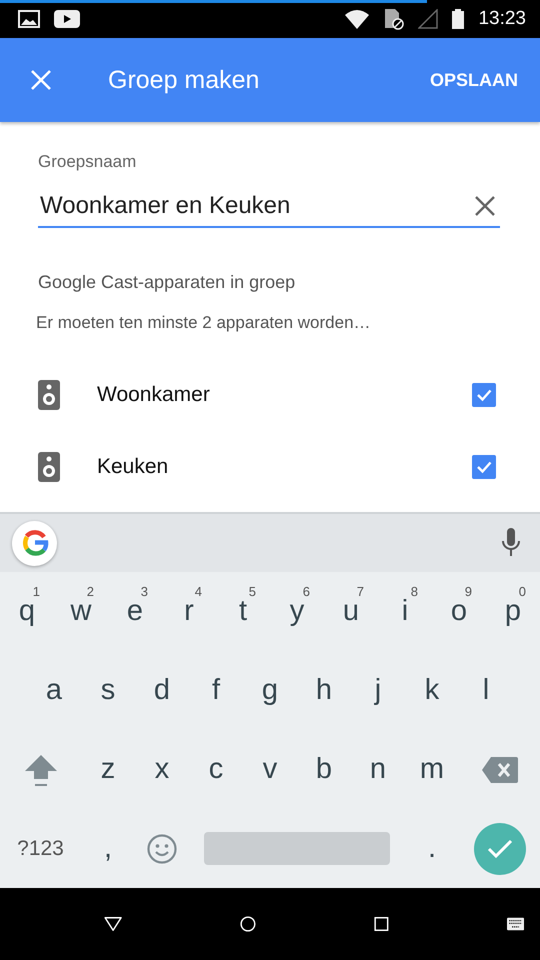 The height and width of the screenshot is (960, 540). I want to click on battery-icon, so click(458, 19).